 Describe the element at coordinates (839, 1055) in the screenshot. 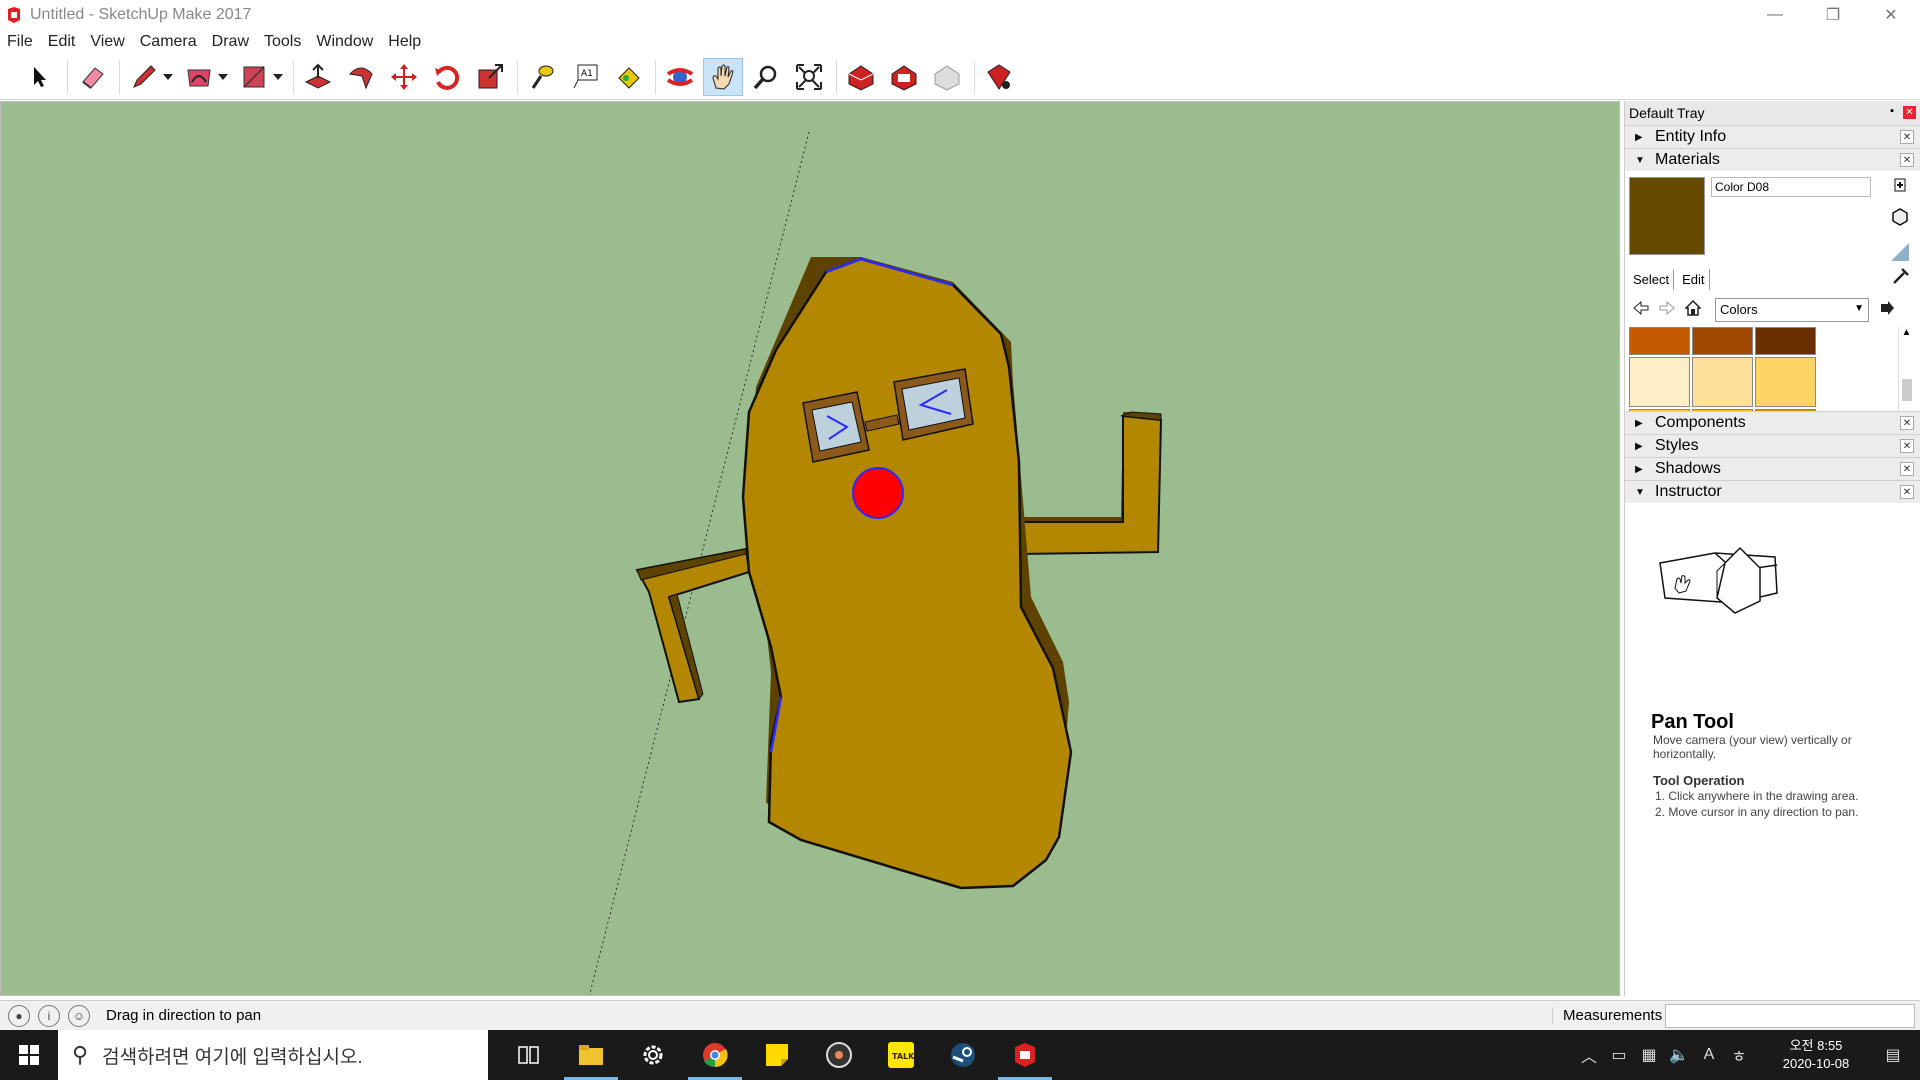

I see `media-player-taskbar-button` at that location.